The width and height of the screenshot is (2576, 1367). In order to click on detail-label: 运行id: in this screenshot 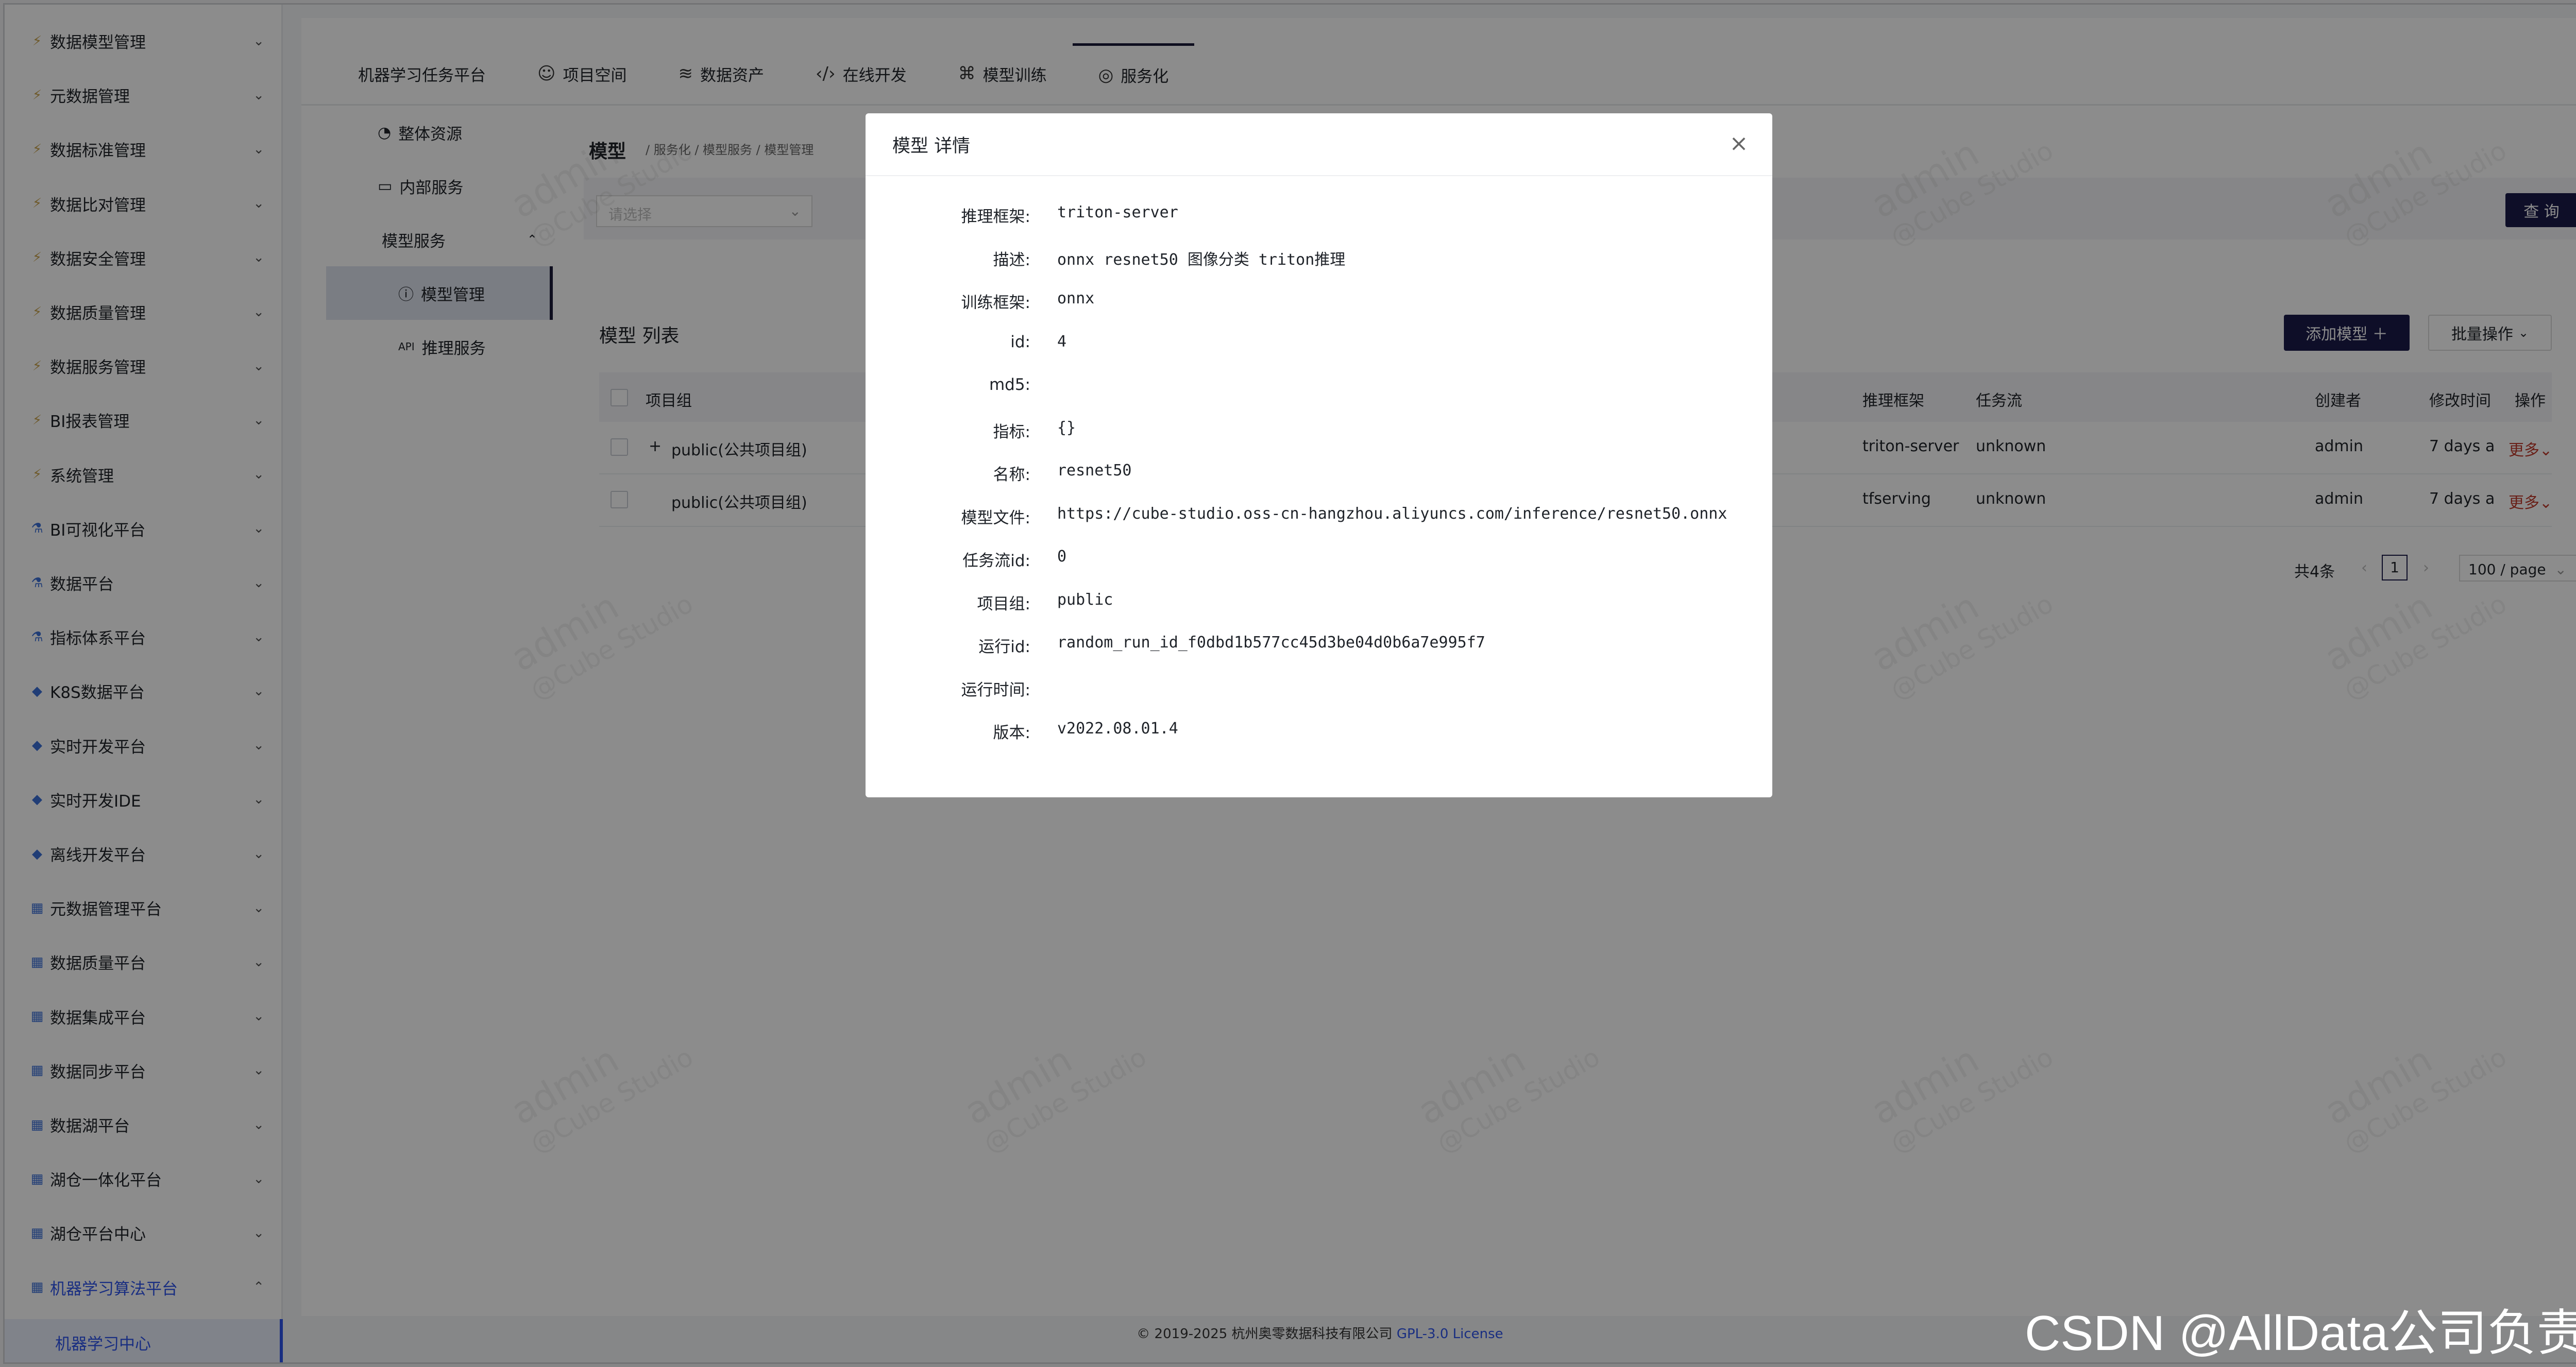, I will do `click(1004, 647)`.